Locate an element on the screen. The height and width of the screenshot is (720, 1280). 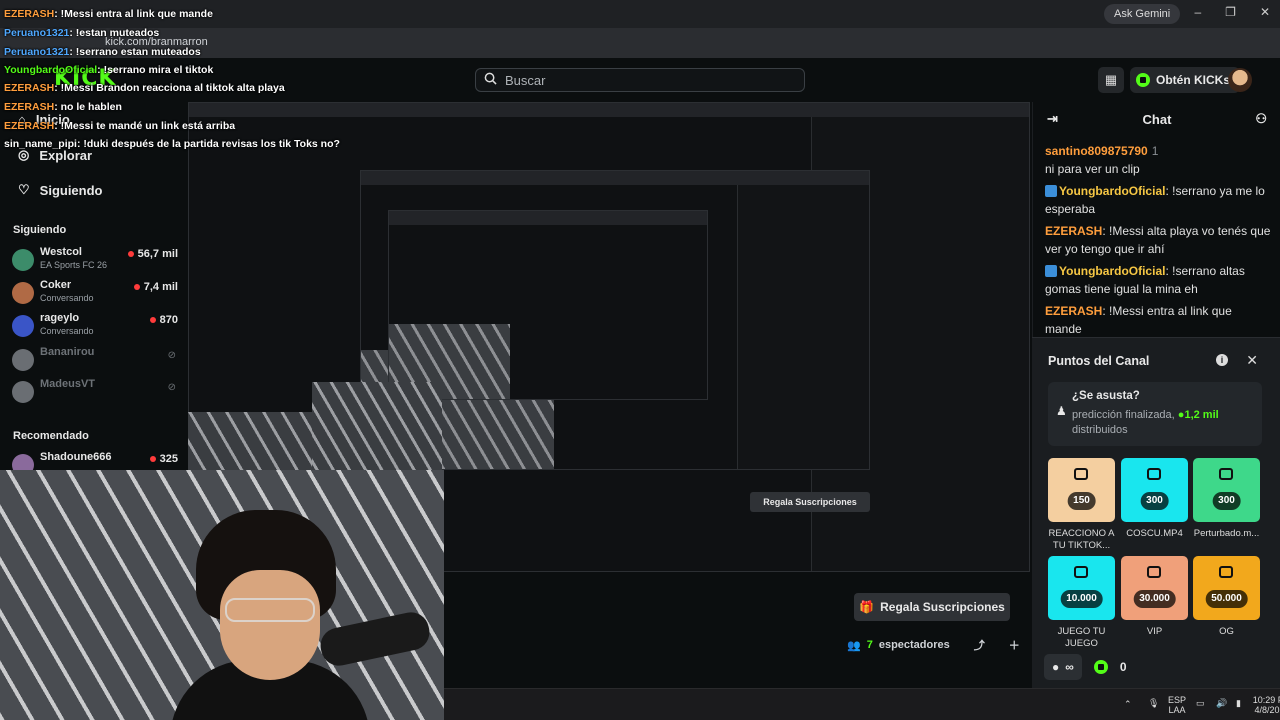
collapse-chat-icon: ⇥ is located at coordinates (1052, 119).